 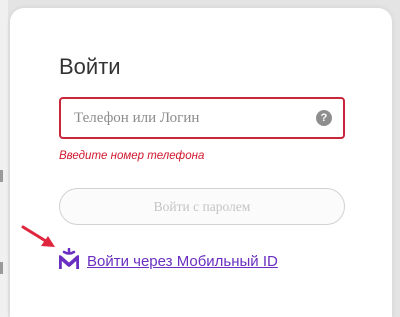 I want to click on question-circle-icon: ?, so click(x=324, y=118).